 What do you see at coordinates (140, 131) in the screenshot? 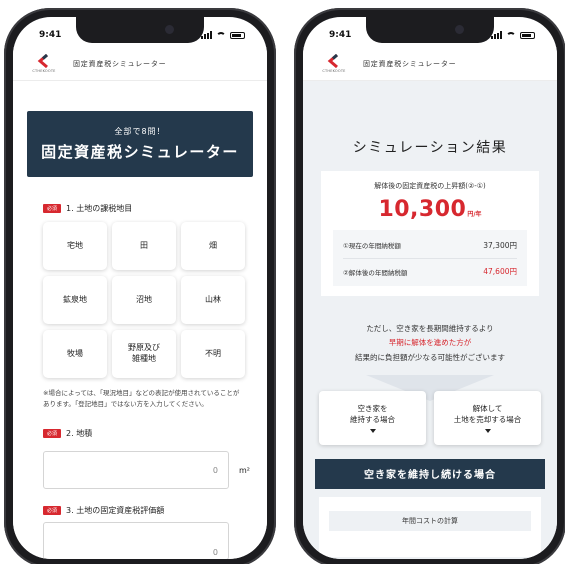
I see `hero-subtitle: 全部で8問！` at bounding box center [140, 131].